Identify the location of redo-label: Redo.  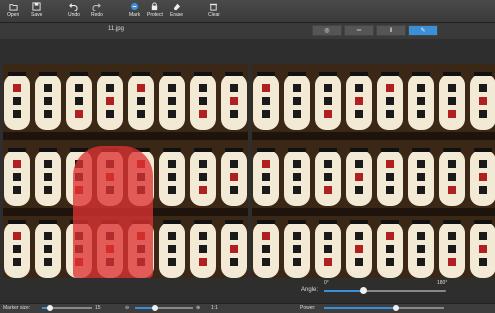
(97, 15).